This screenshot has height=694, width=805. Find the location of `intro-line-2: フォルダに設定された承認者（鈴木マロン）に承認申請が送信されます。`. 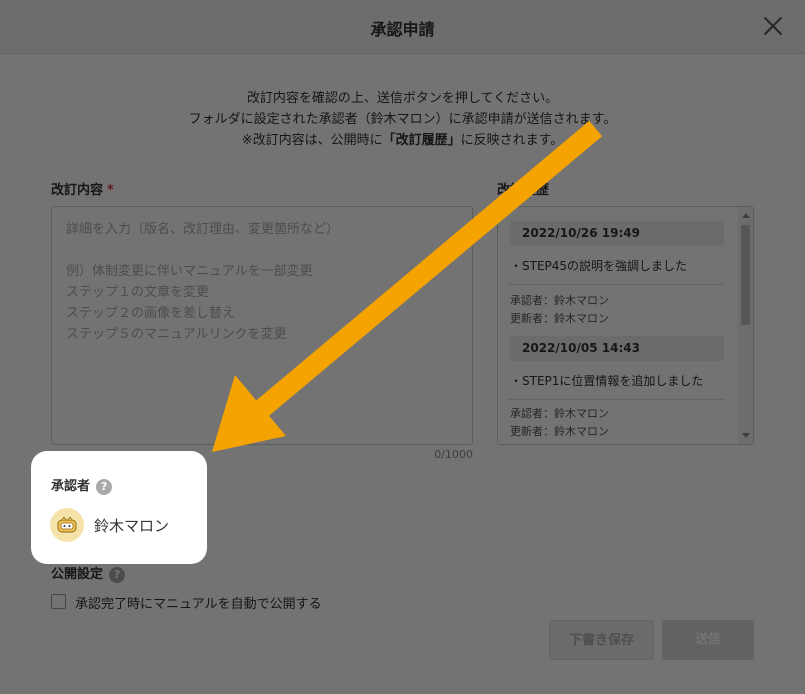

intro-line-2: フォルダに設定された承認者（鈴木マロン）に承認申請が送信されます。 is located at coordinates (402, 119).